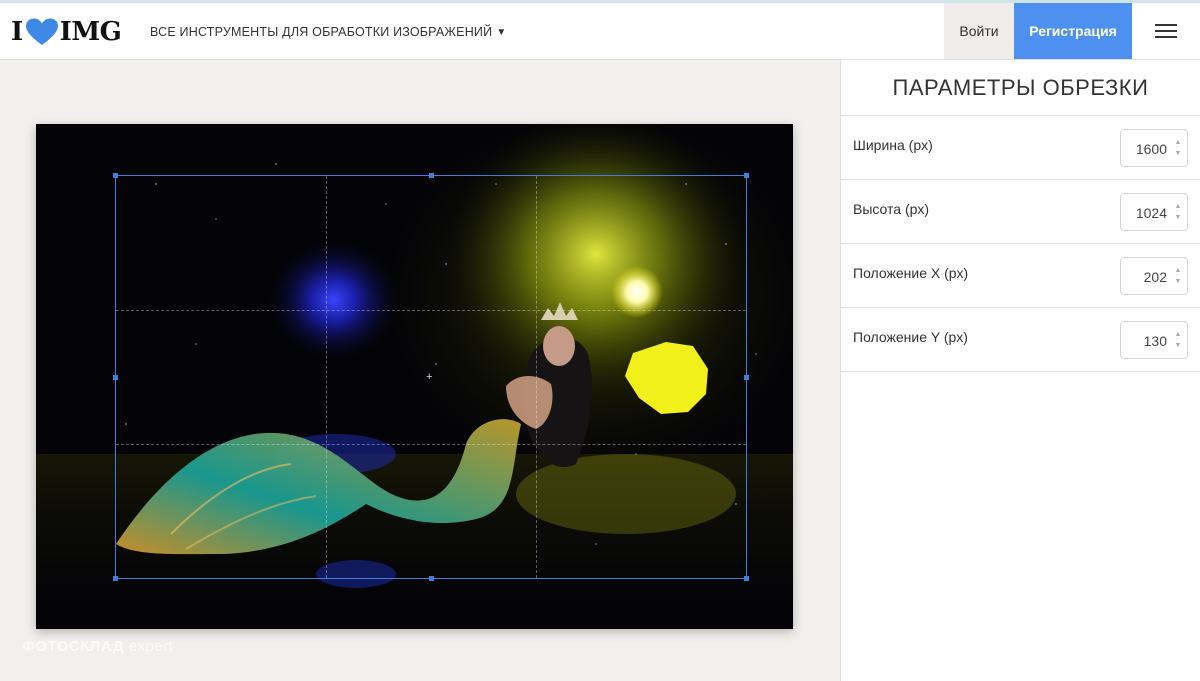  I want to click on position-y-input: 130 ▲ ▼, so click(1154, 340).